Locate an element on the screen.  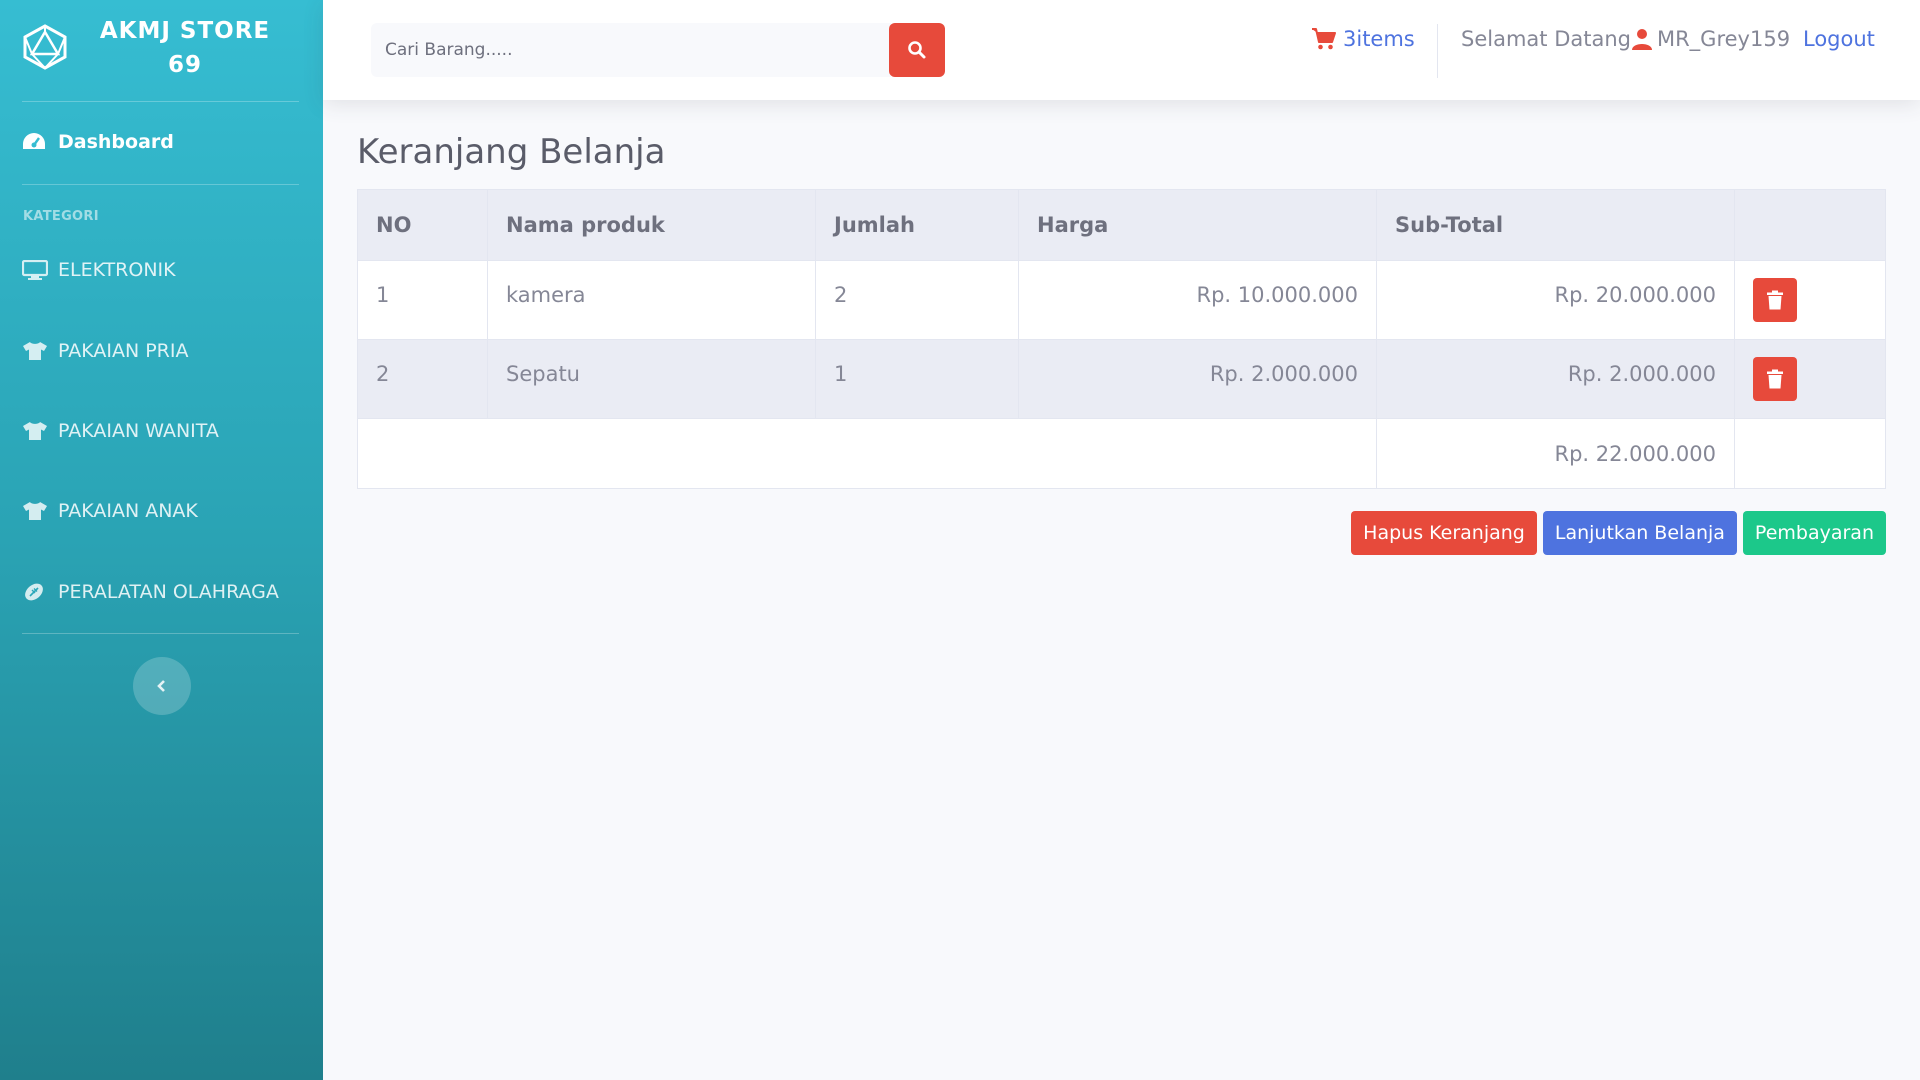
cell-qty: 2 is located at coordinates (917, 300).